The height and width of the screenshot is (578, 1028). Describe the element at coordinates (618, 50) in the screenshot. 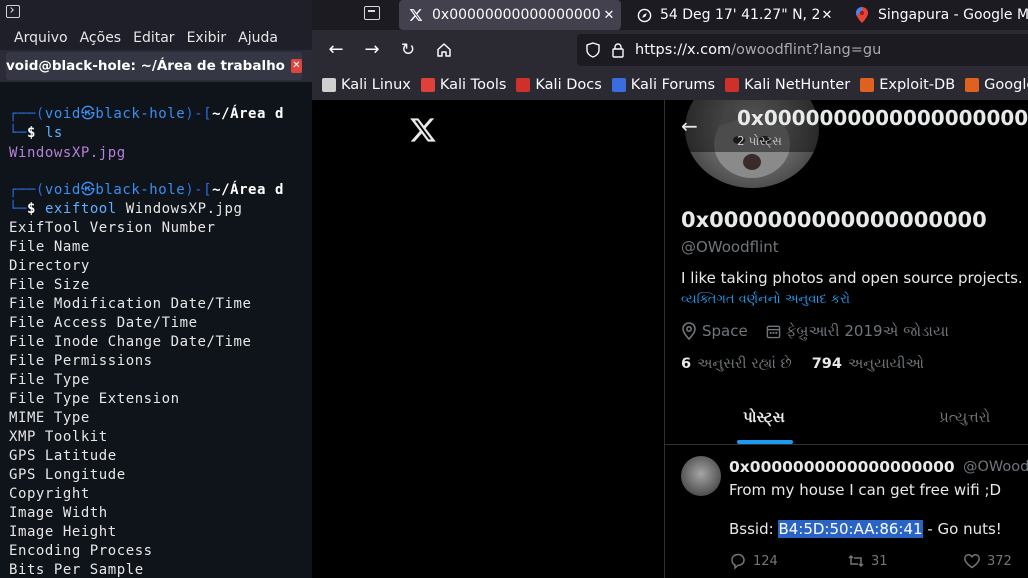

I see `lock-icon` at that location.